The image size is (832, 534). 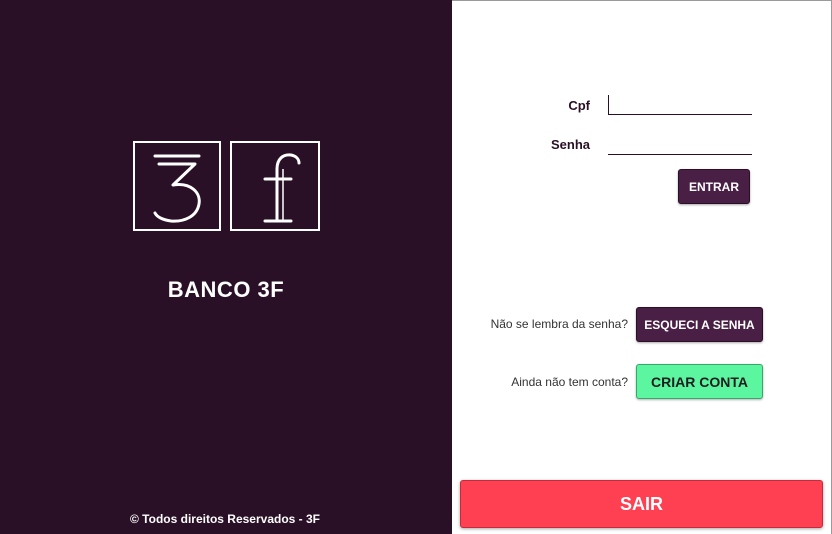 What do you see at coordinates (570, 144) in the screenshot?
I see `senha-label: Senha` at bounding box center [570, 144].